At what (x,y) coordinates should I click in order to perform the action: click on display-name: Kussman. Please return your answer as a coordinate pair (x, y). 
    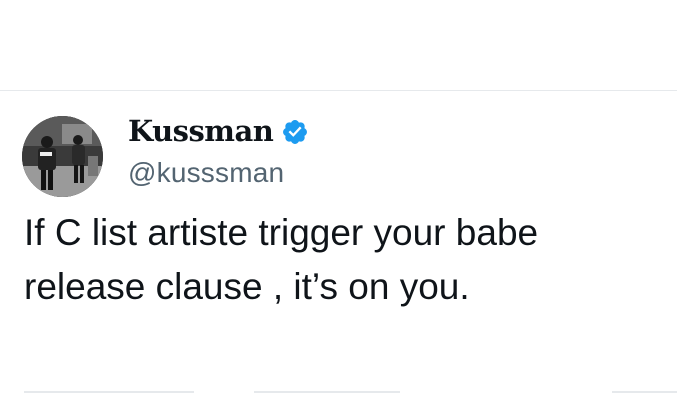
    Looking at the image, I should click on (201, 131).